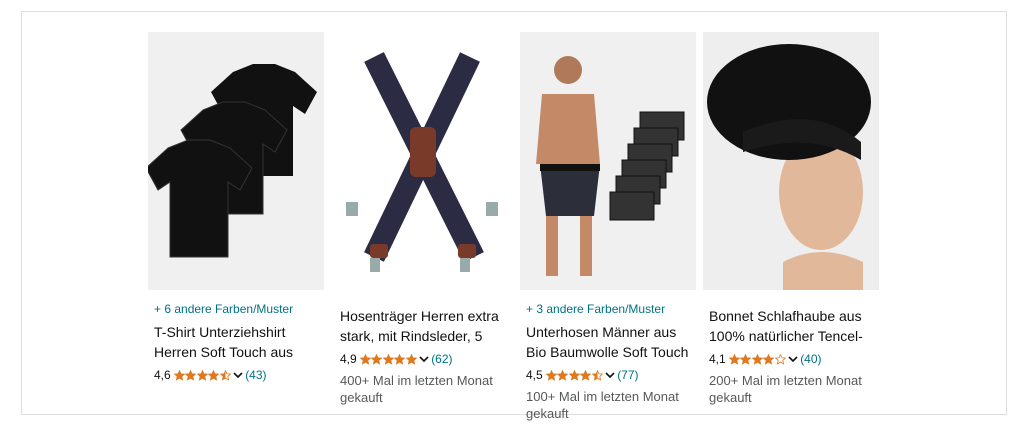  I want to click on product-image-tshirt, so click(236, 161).